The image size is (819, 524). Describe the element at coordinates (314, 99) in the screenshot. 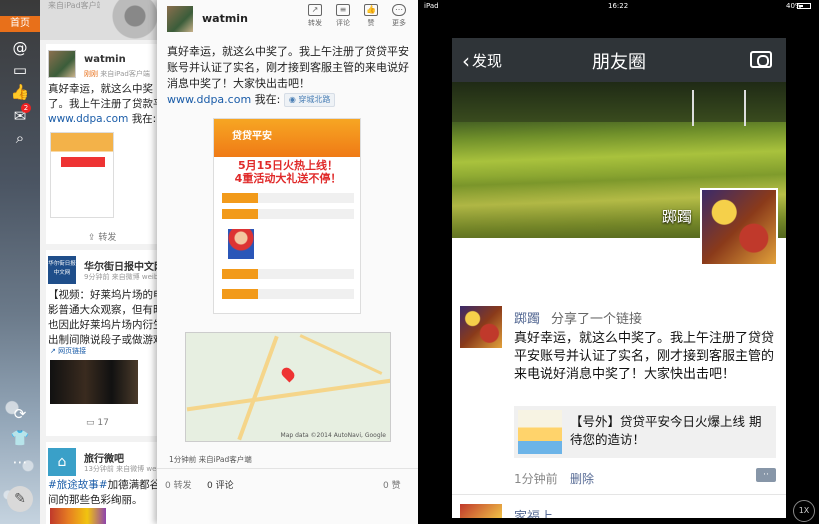

I see `location-tag-label: 穿城北路` at that location.